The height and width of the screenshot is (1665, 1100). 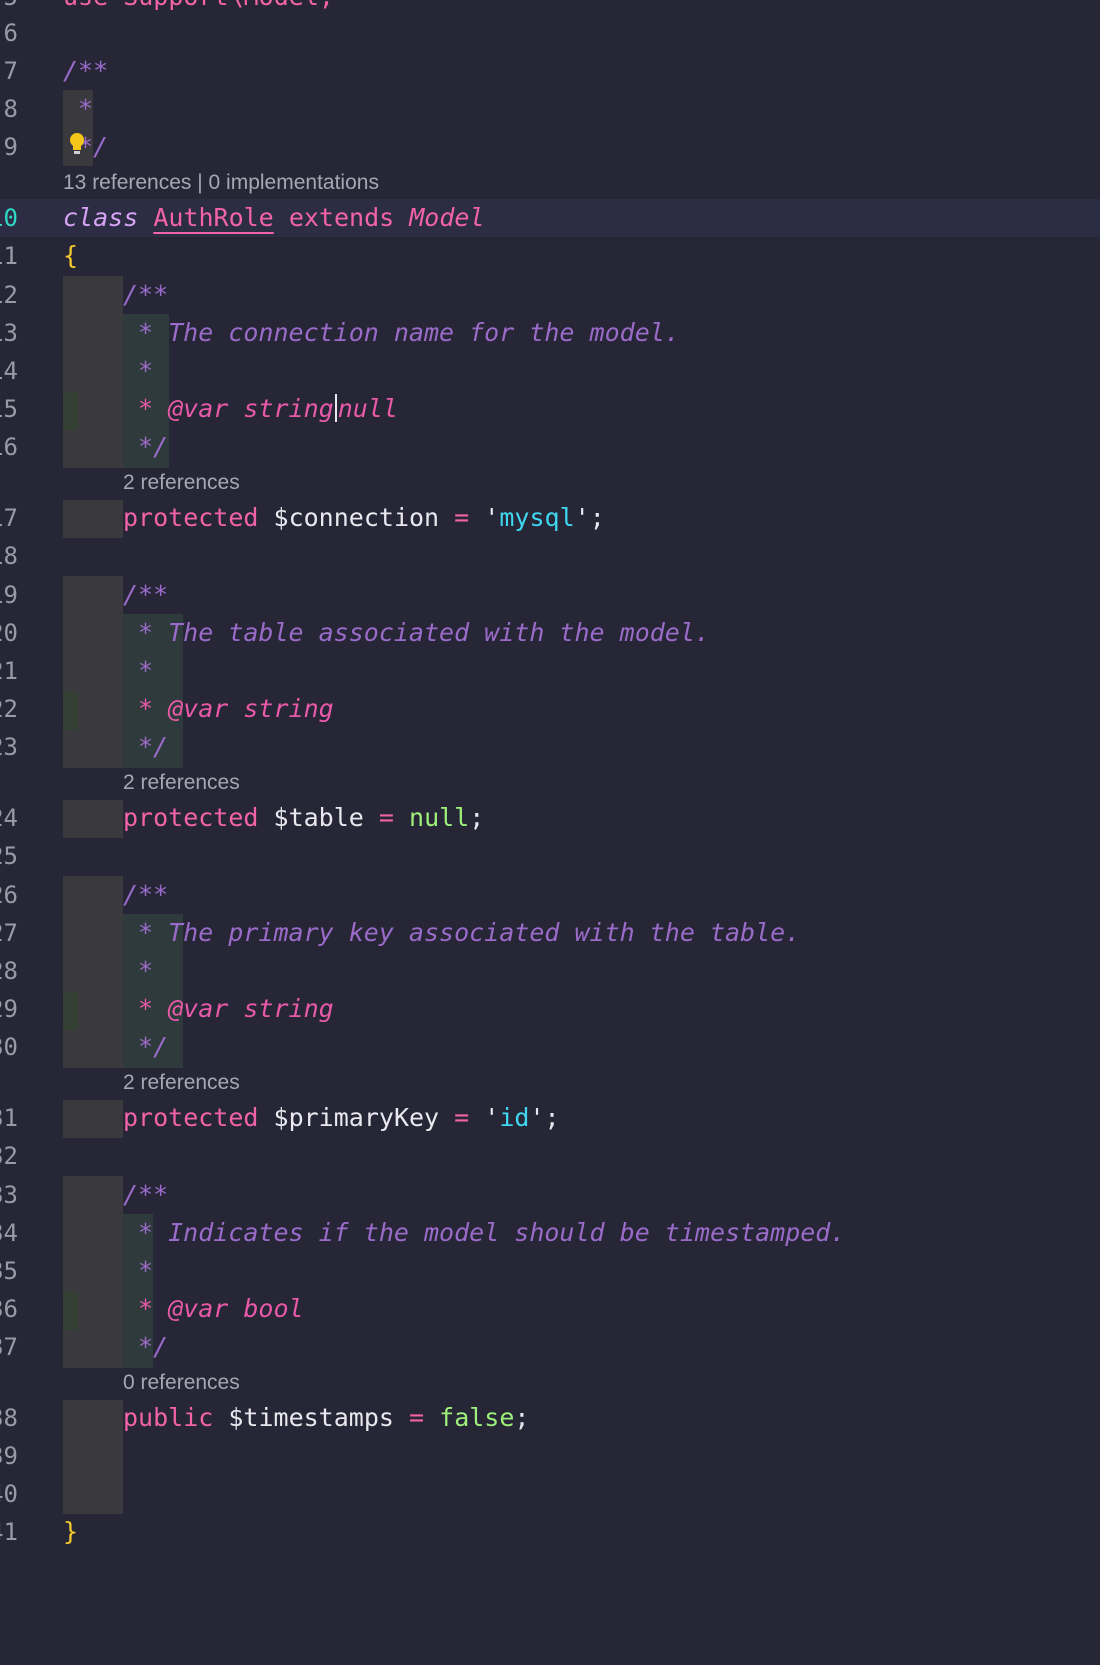 I want to click on code-line: 35 *, so click(x=550, y=1271).